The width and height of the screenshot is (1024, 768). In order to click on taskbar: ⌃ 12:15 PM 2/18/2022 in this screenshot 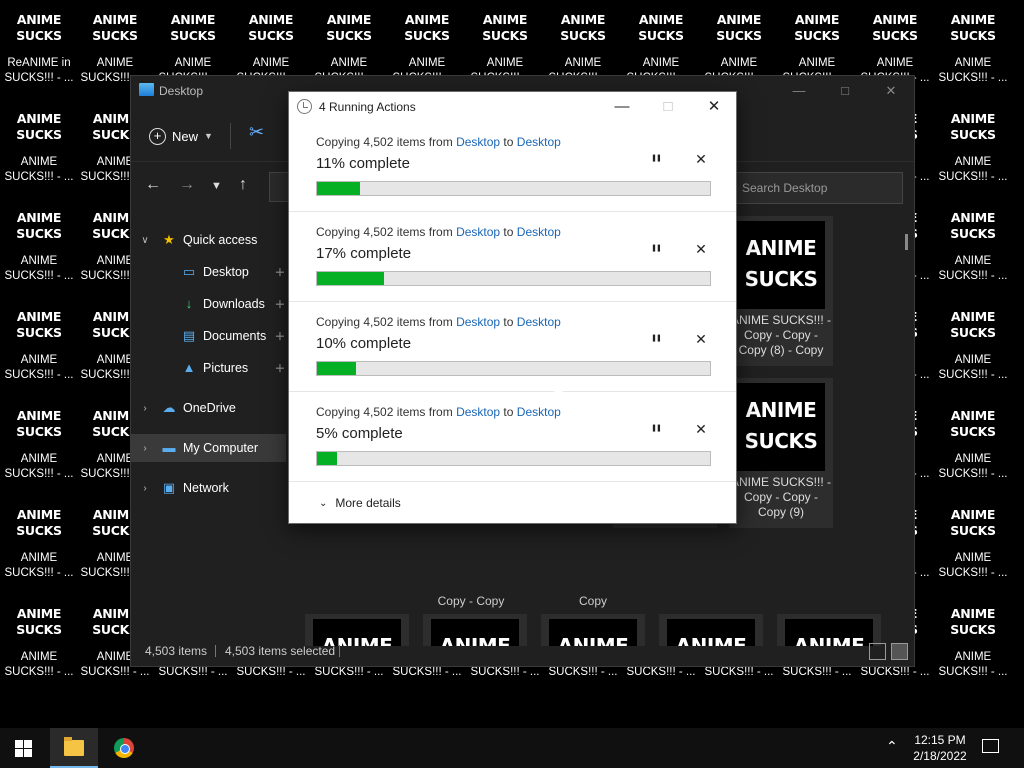, I will do `click(512, 748)`.